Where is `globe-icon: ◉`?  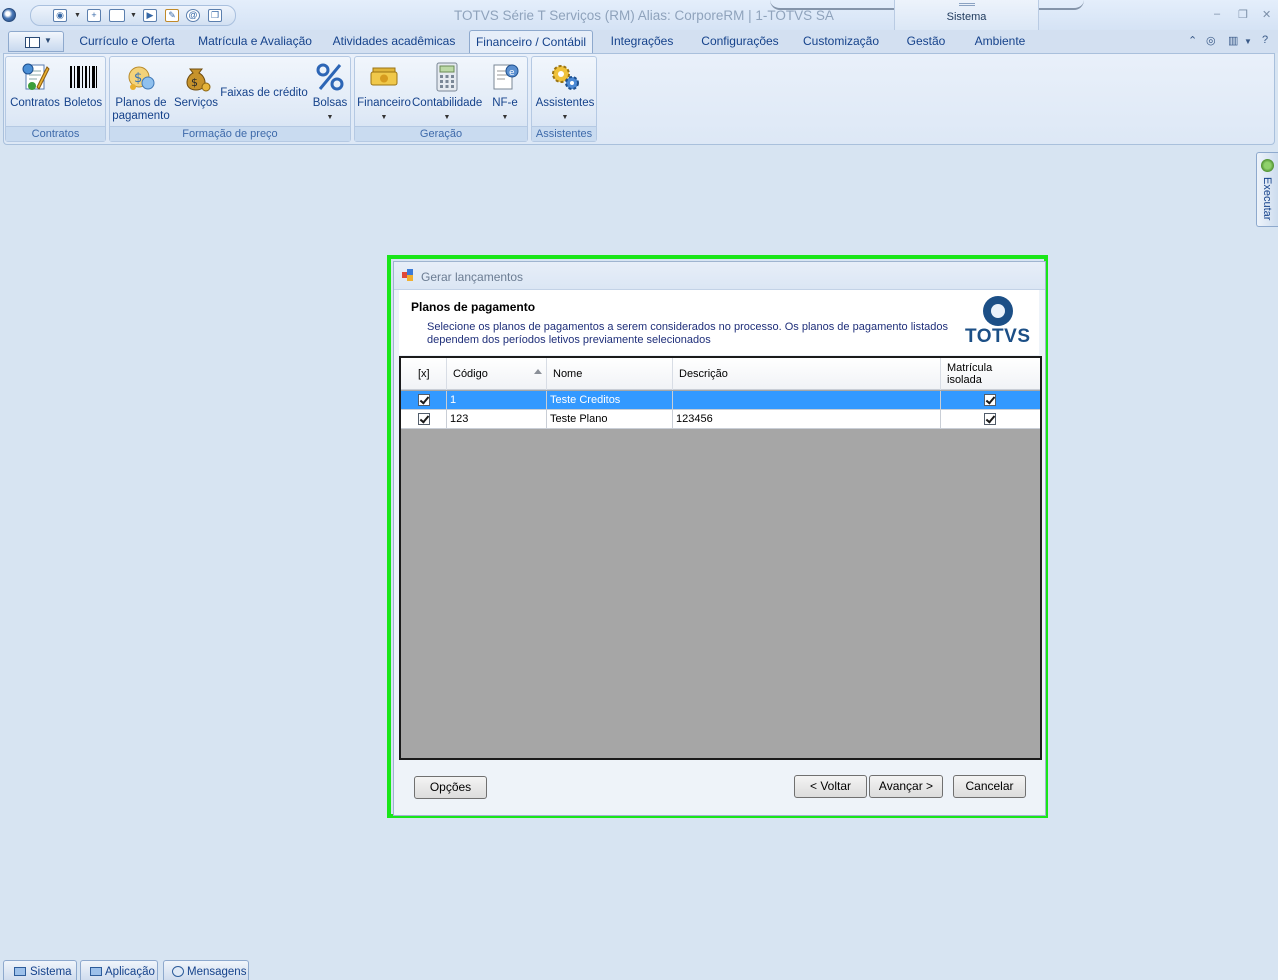 globe-icon: ◉ is located at coordinates (60, 15).